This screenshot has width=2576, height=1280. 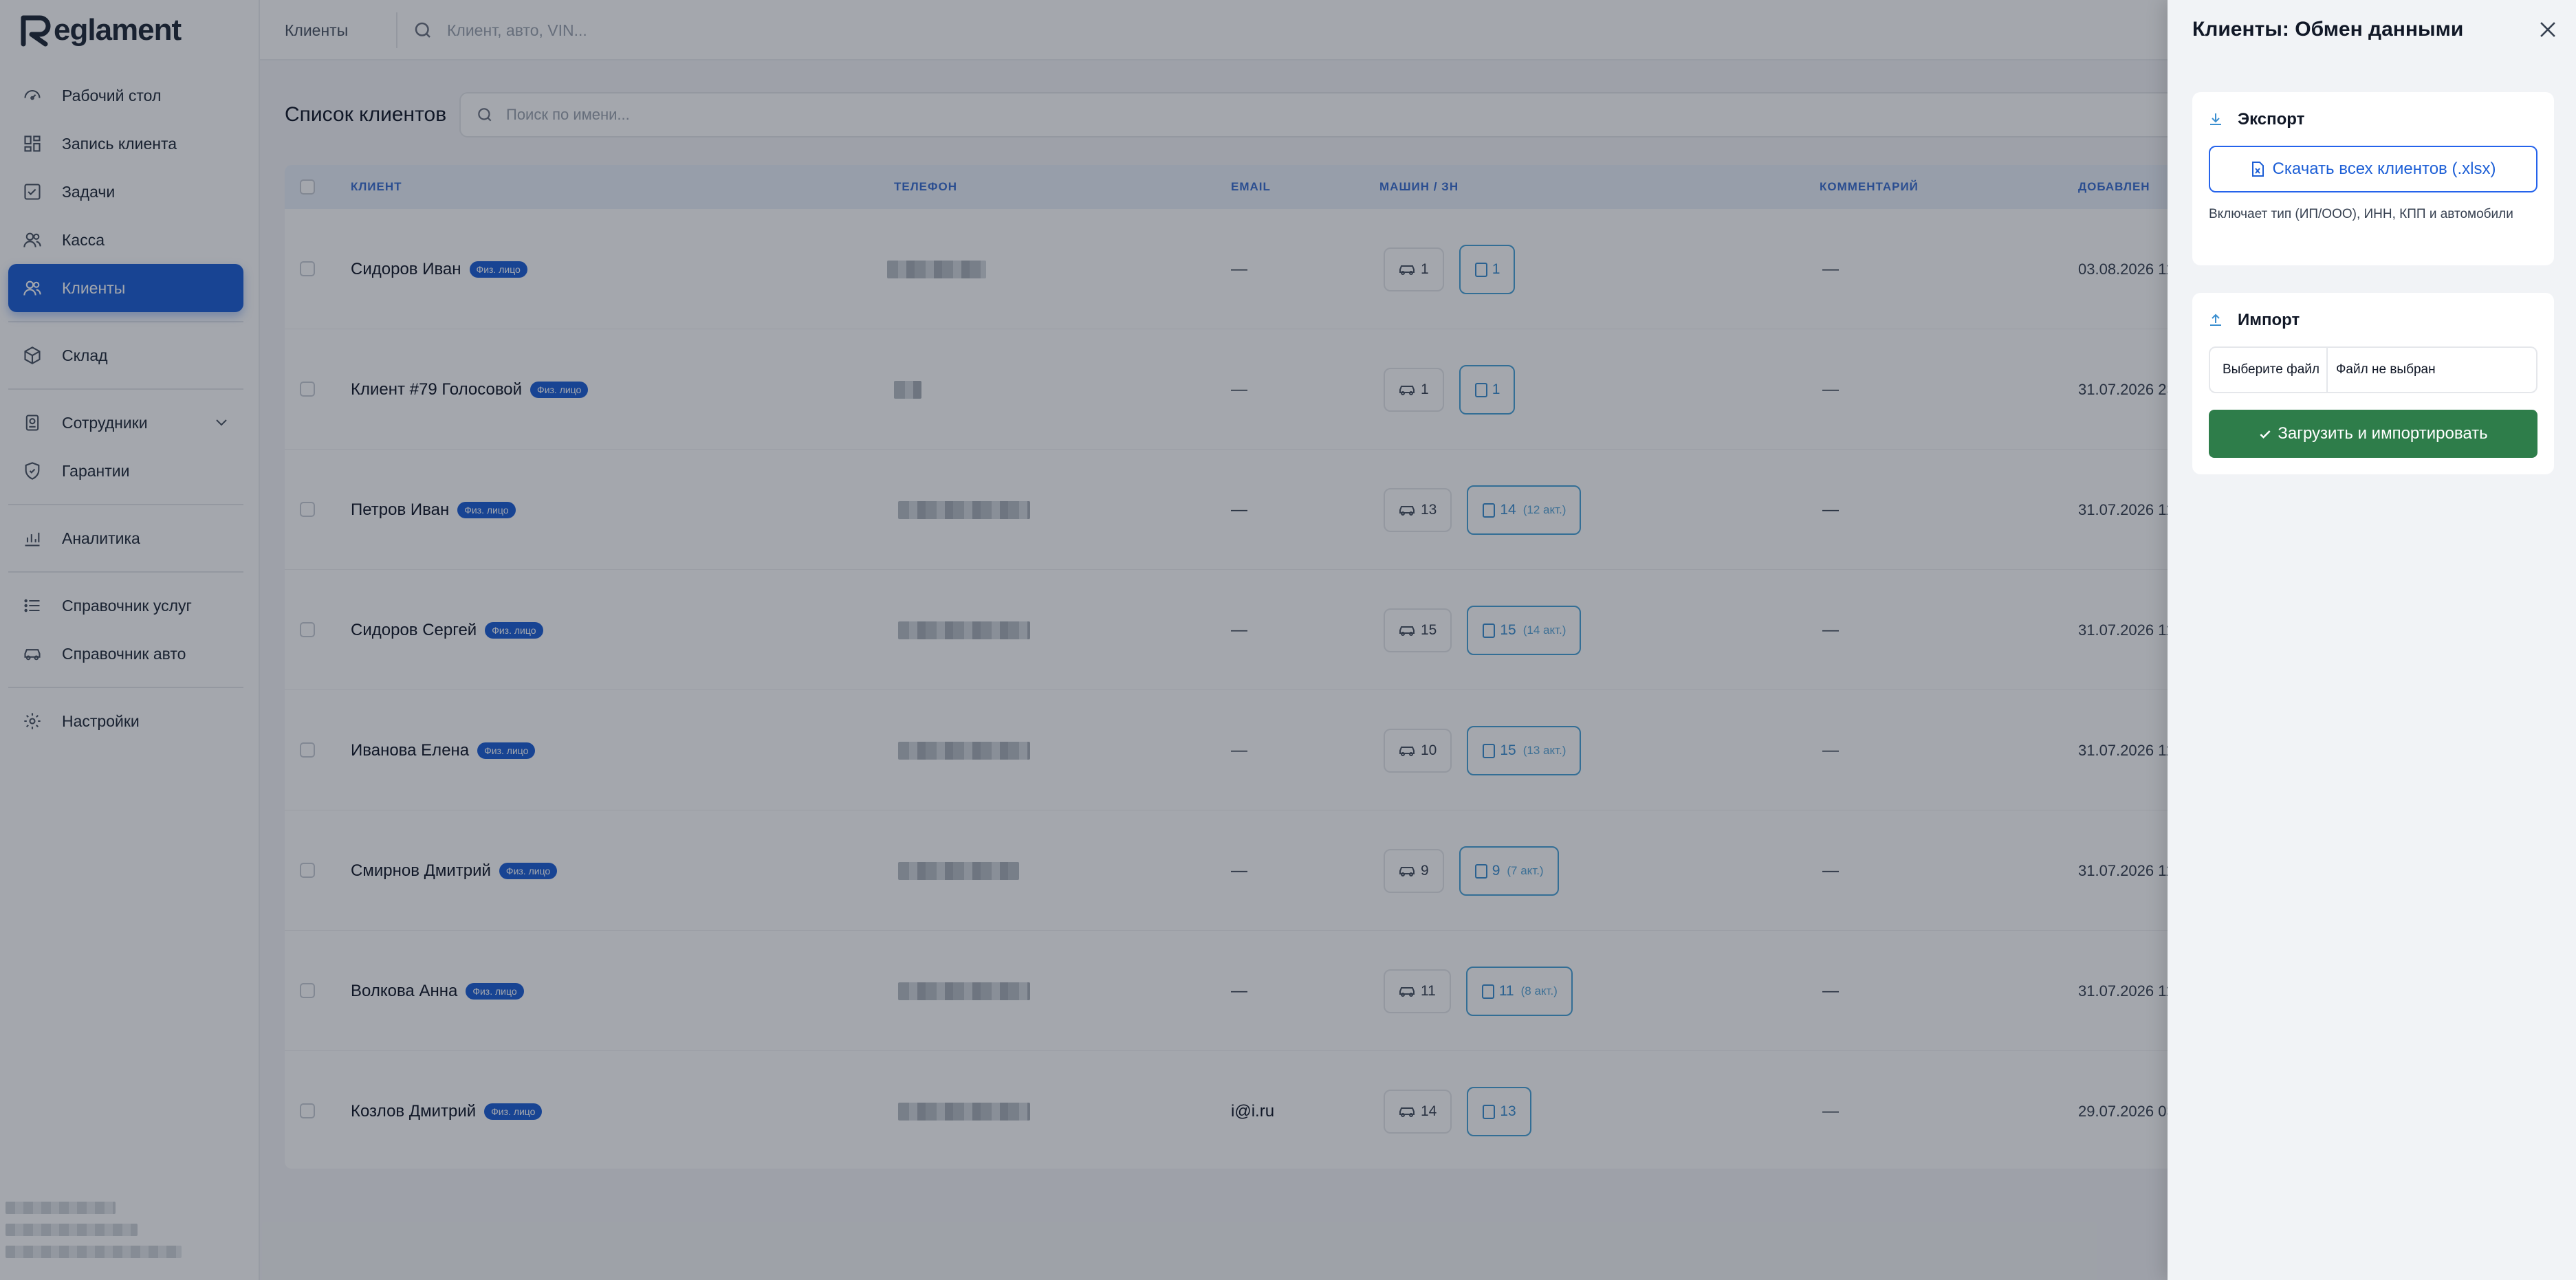 I want to click on file-excel-icon, so click(x=2257, y=169).